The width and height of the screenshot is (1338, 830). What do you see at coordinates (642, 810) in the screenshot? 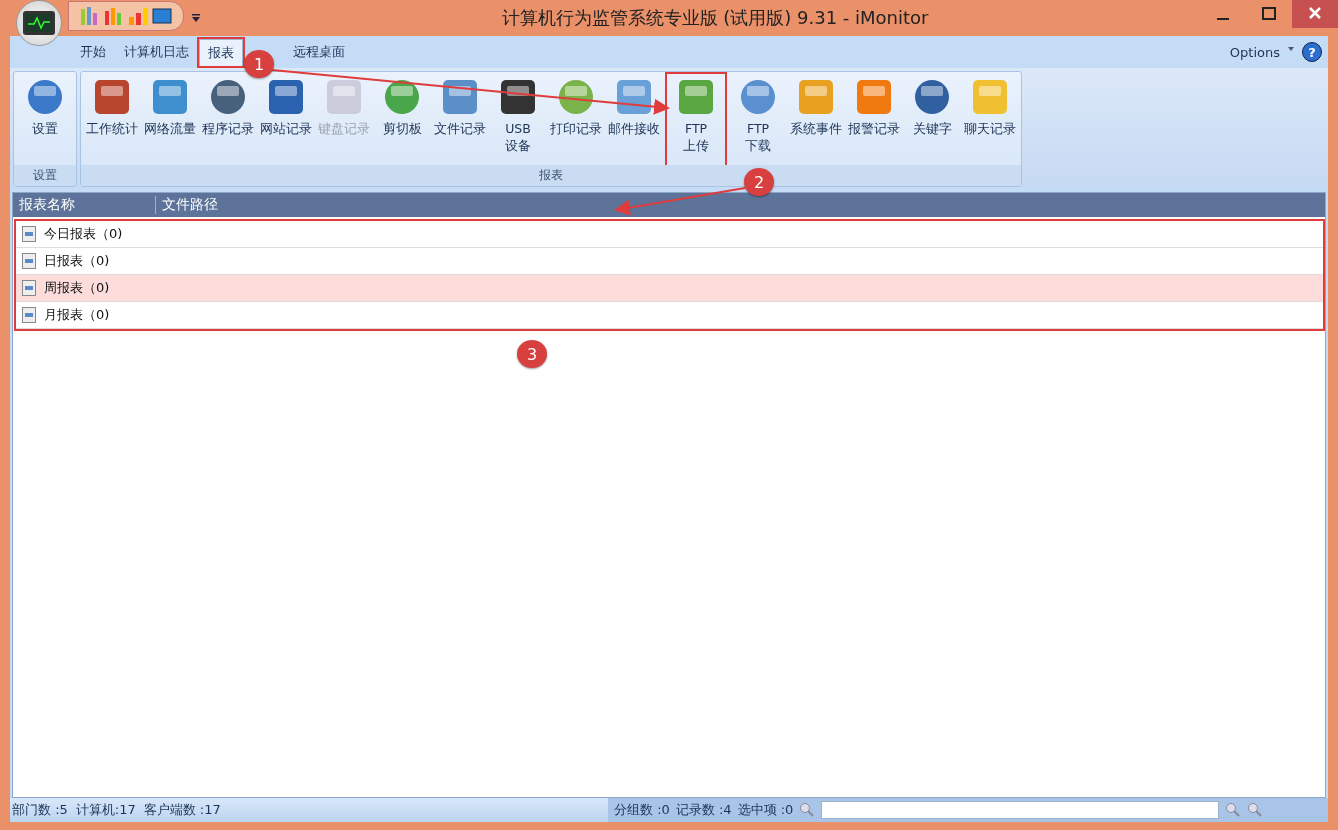
I see `status-text: 分组数 :0` at bounding box center [642, 810].